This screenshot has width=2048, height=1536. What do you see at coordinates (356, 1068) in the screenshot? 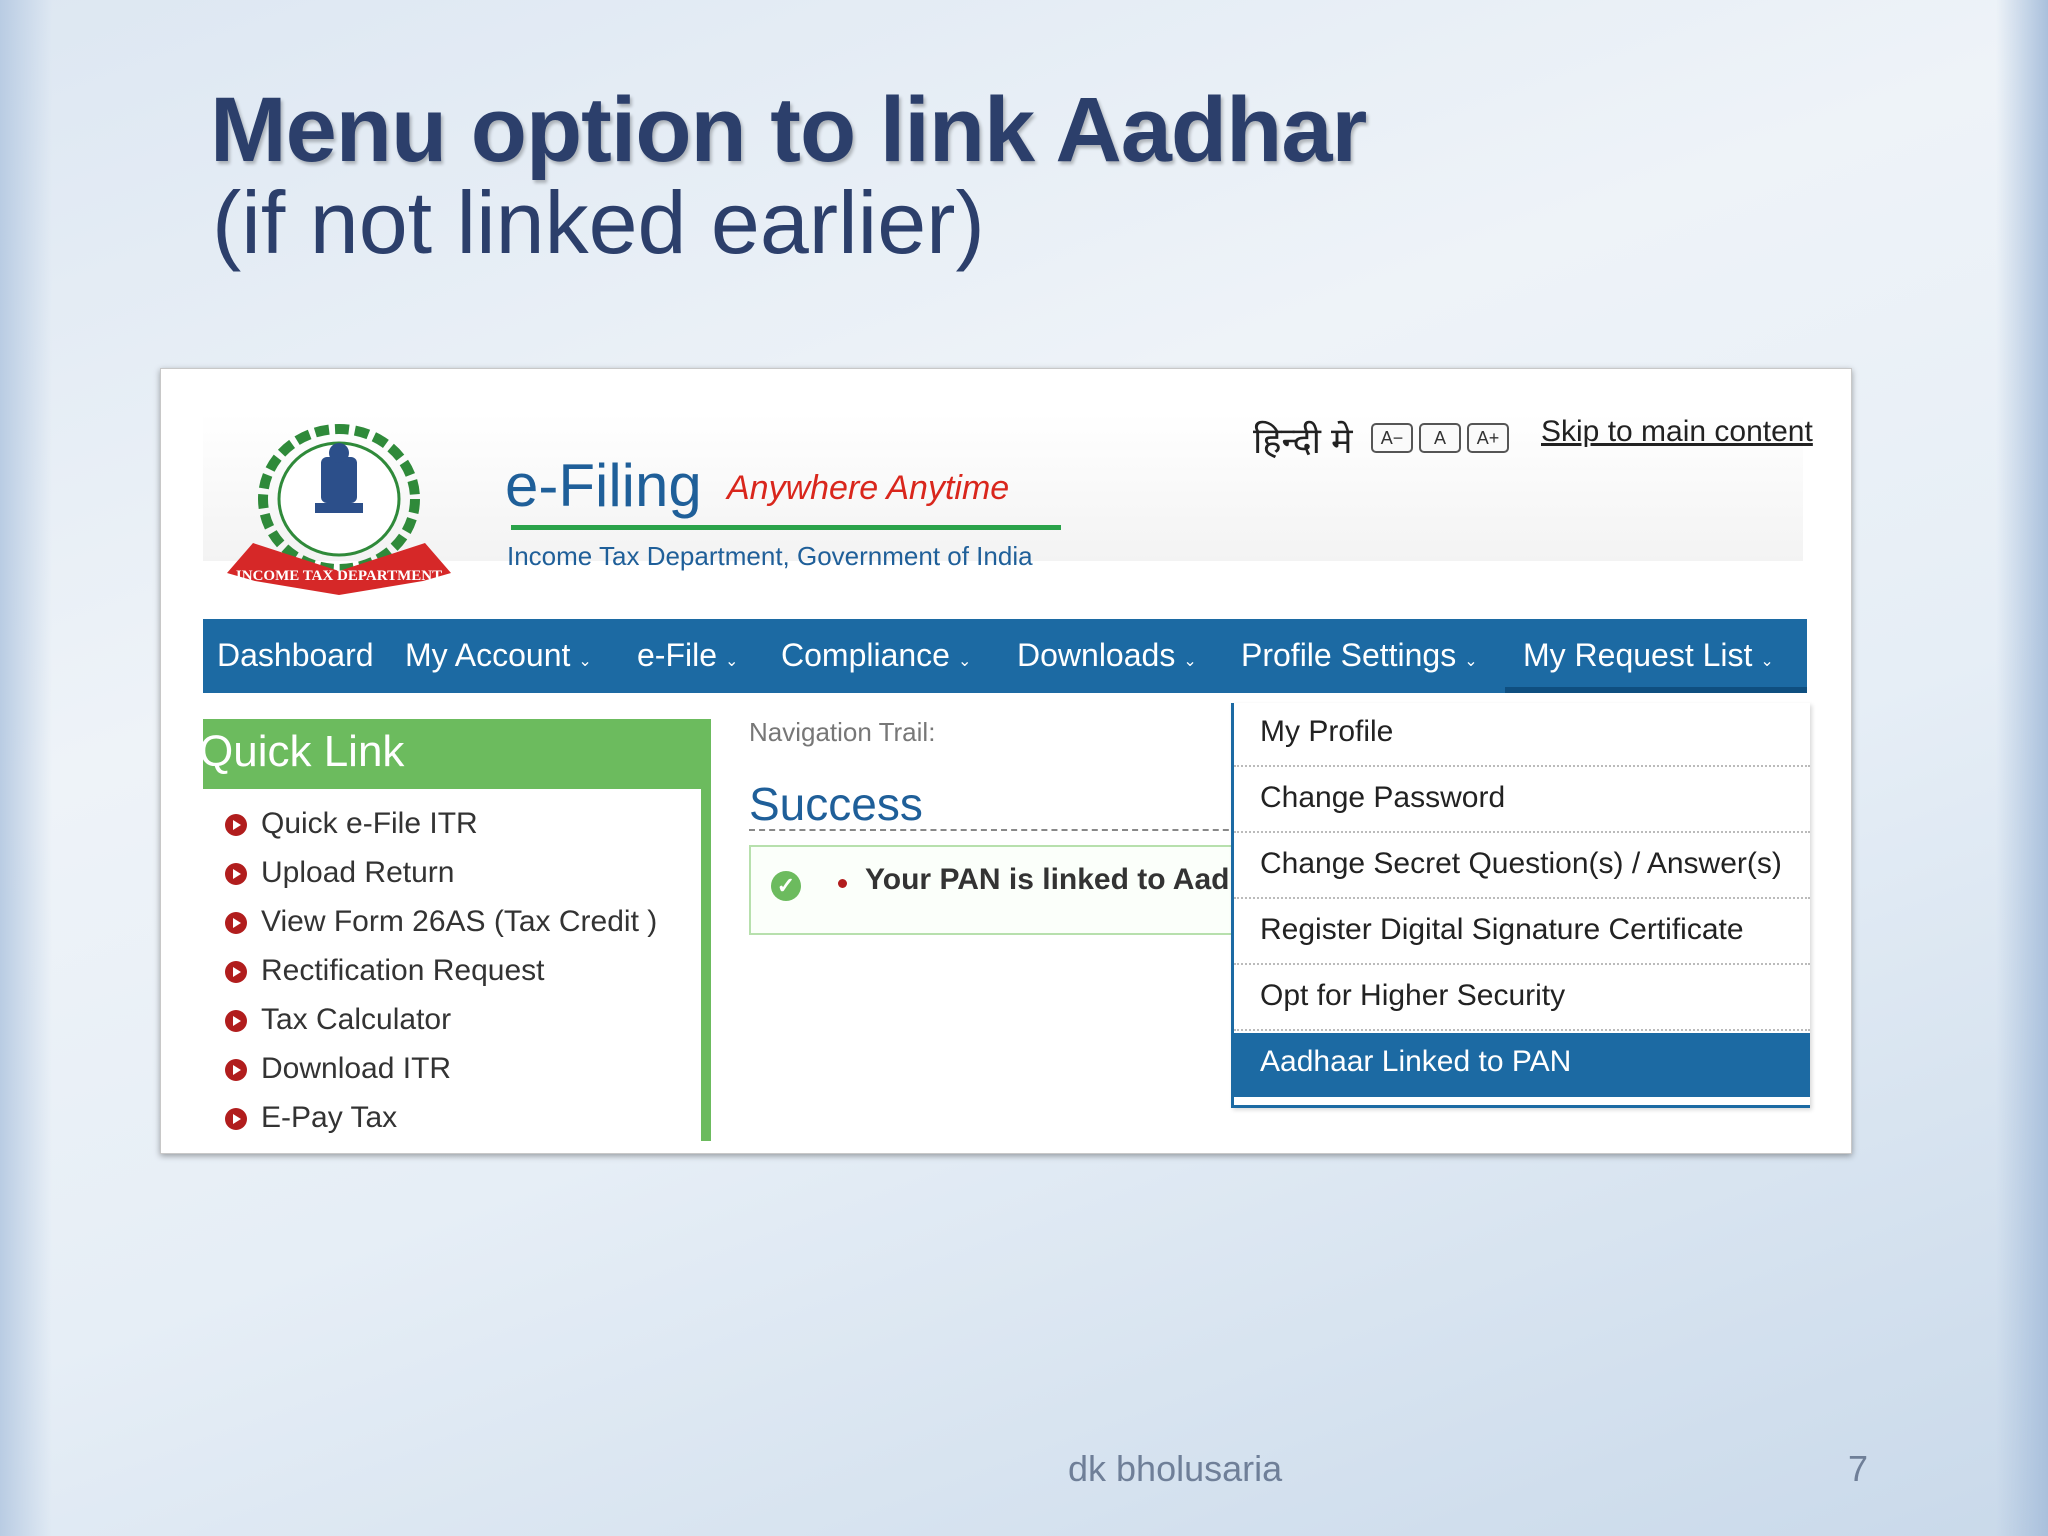
I see `quick-link-label: Download ITR` at bounding box center [356, 1068].